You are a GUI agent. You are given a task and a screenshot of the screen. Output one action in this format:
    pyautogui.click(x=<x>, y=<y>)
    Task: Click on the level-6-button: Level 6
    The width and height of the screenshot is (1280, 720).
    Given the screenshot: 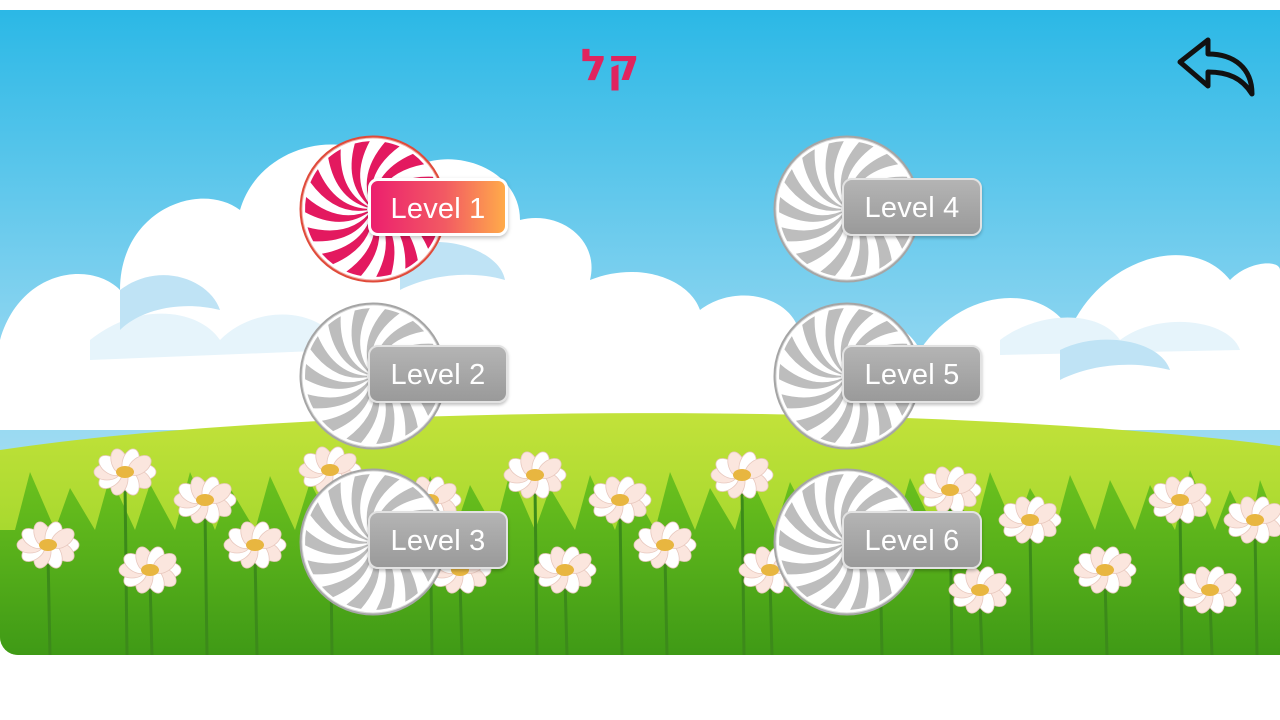 What is the action you would take?
    pyautogui.click(x=880, y=542)
    